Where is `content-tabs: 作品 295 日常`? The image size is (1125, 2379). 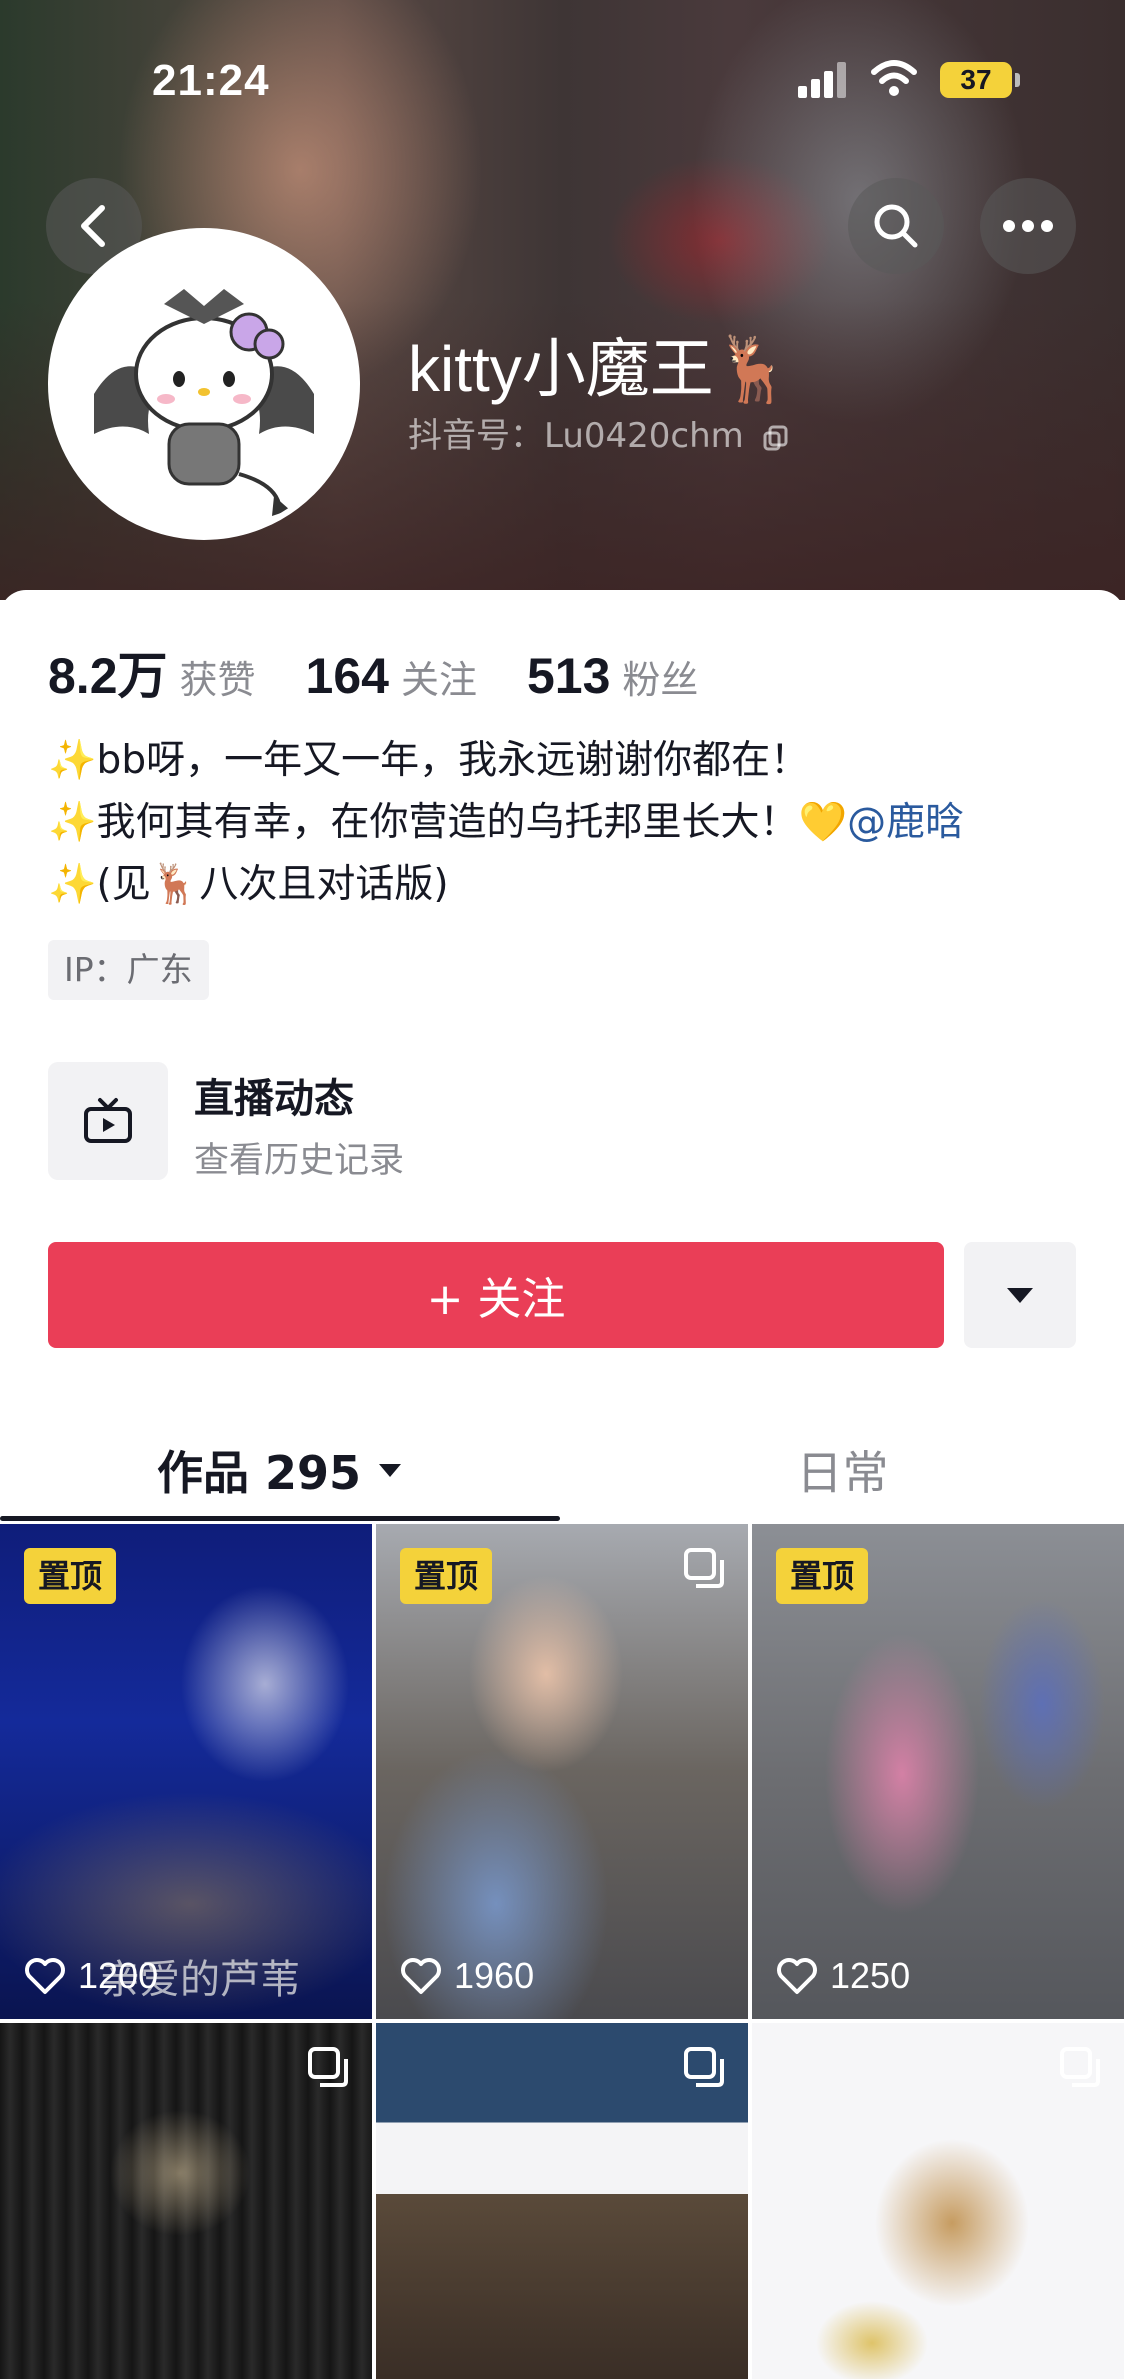 content-tabs: 作品 295 日常 is located at coordinates (562, 1470).